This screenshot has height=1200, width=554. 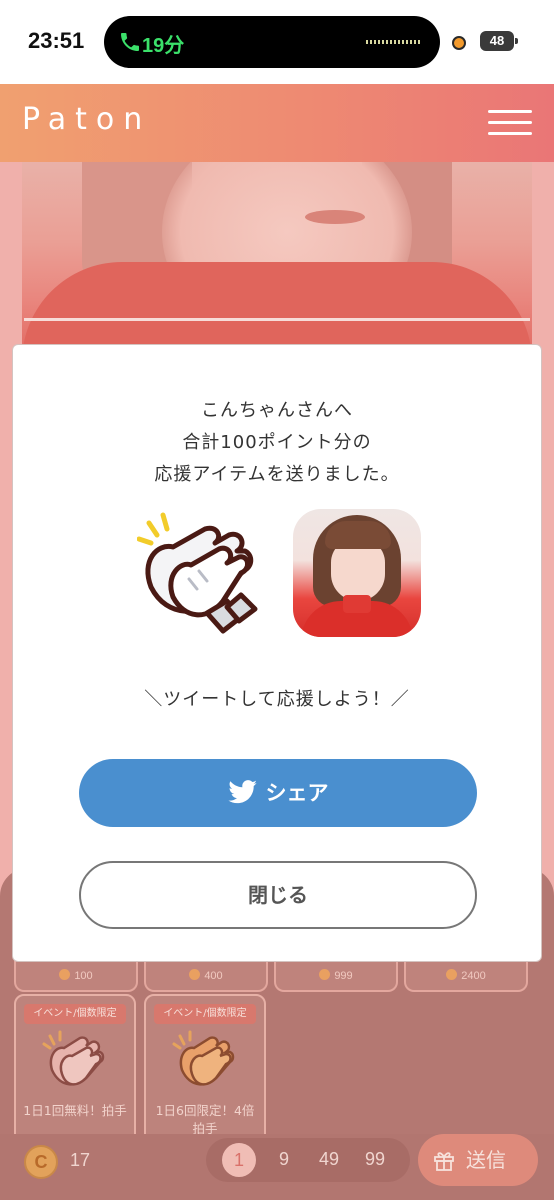 I want to click on app-logo: Paton, so click(x=86, y=119).